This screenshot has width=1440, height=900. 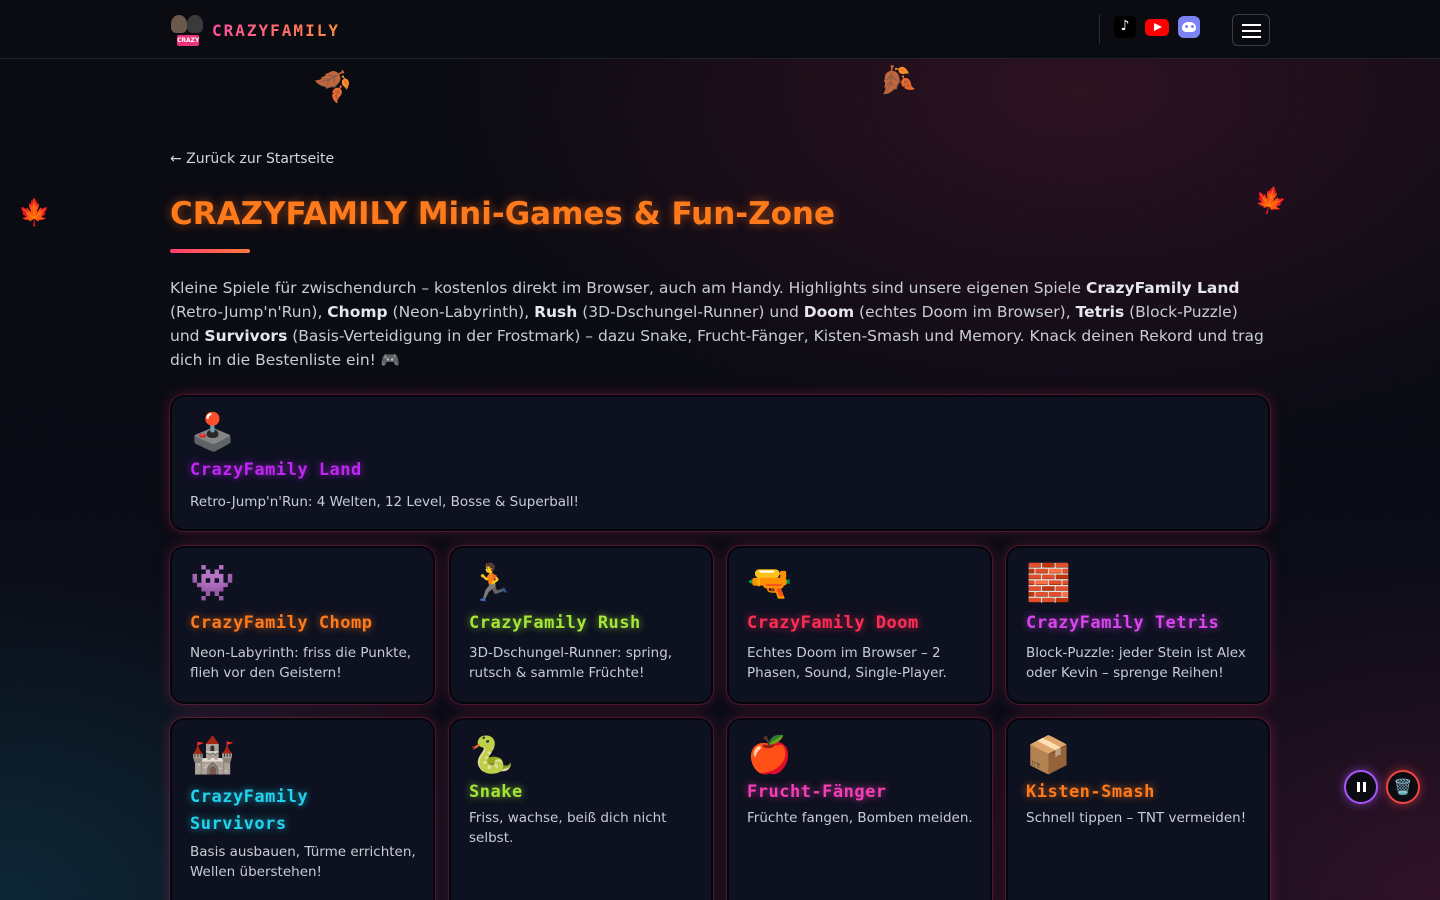 I want to click on castle-icon: 🏰, so click(x=212, y=755).